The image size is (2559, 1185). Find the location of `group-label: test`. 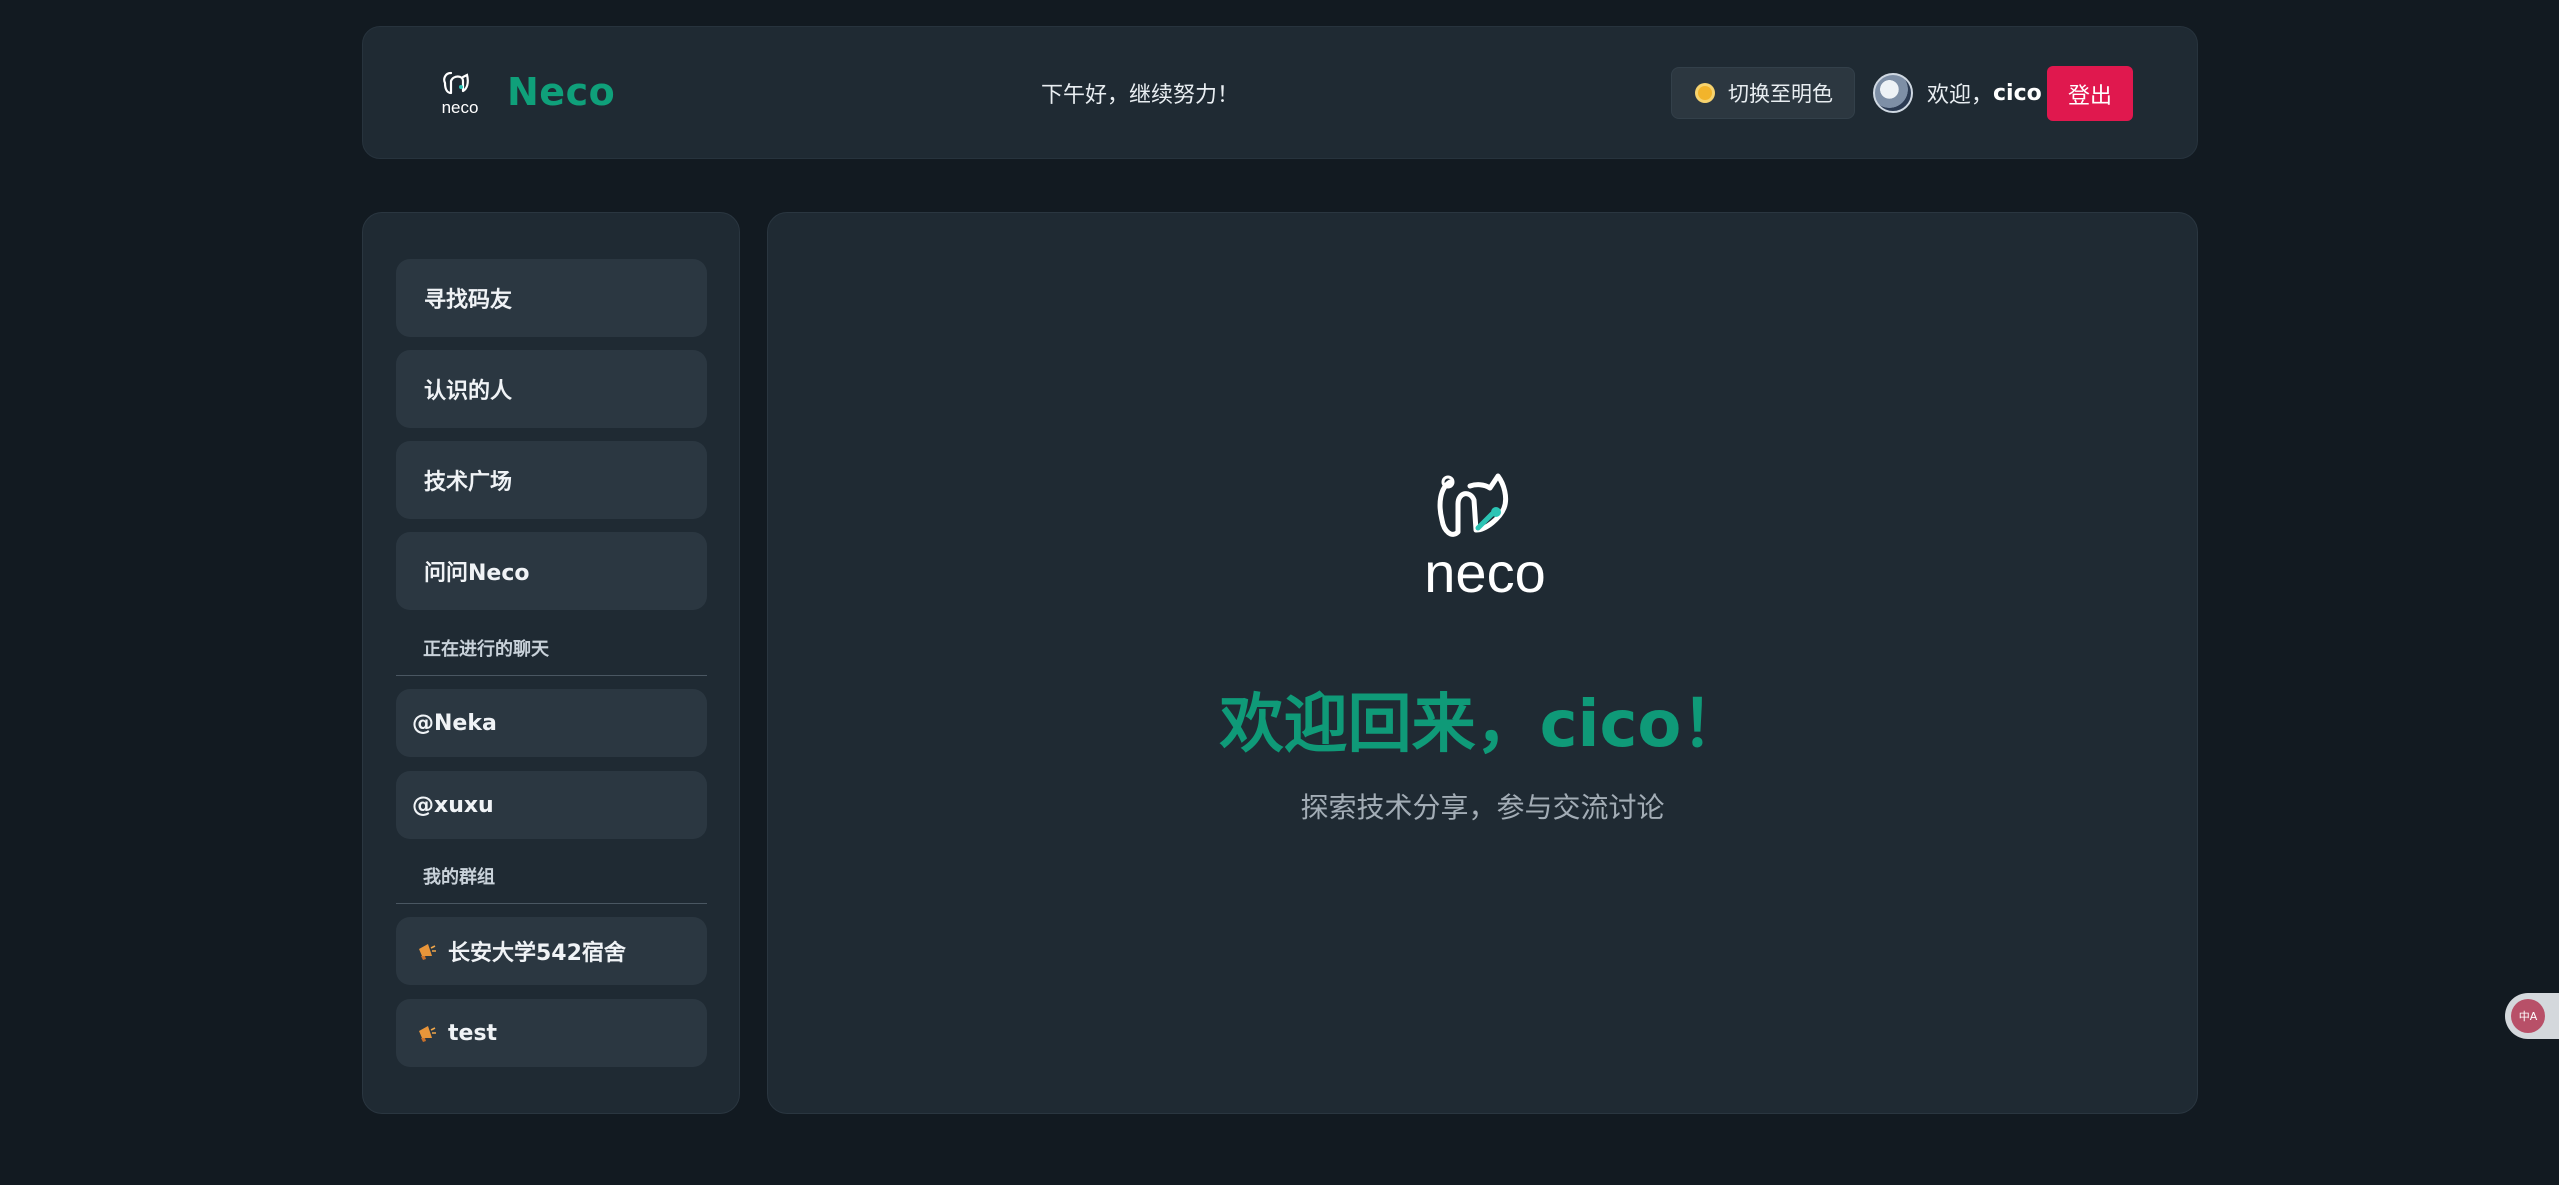

group-label: test is located at coordinates (473, 1033).